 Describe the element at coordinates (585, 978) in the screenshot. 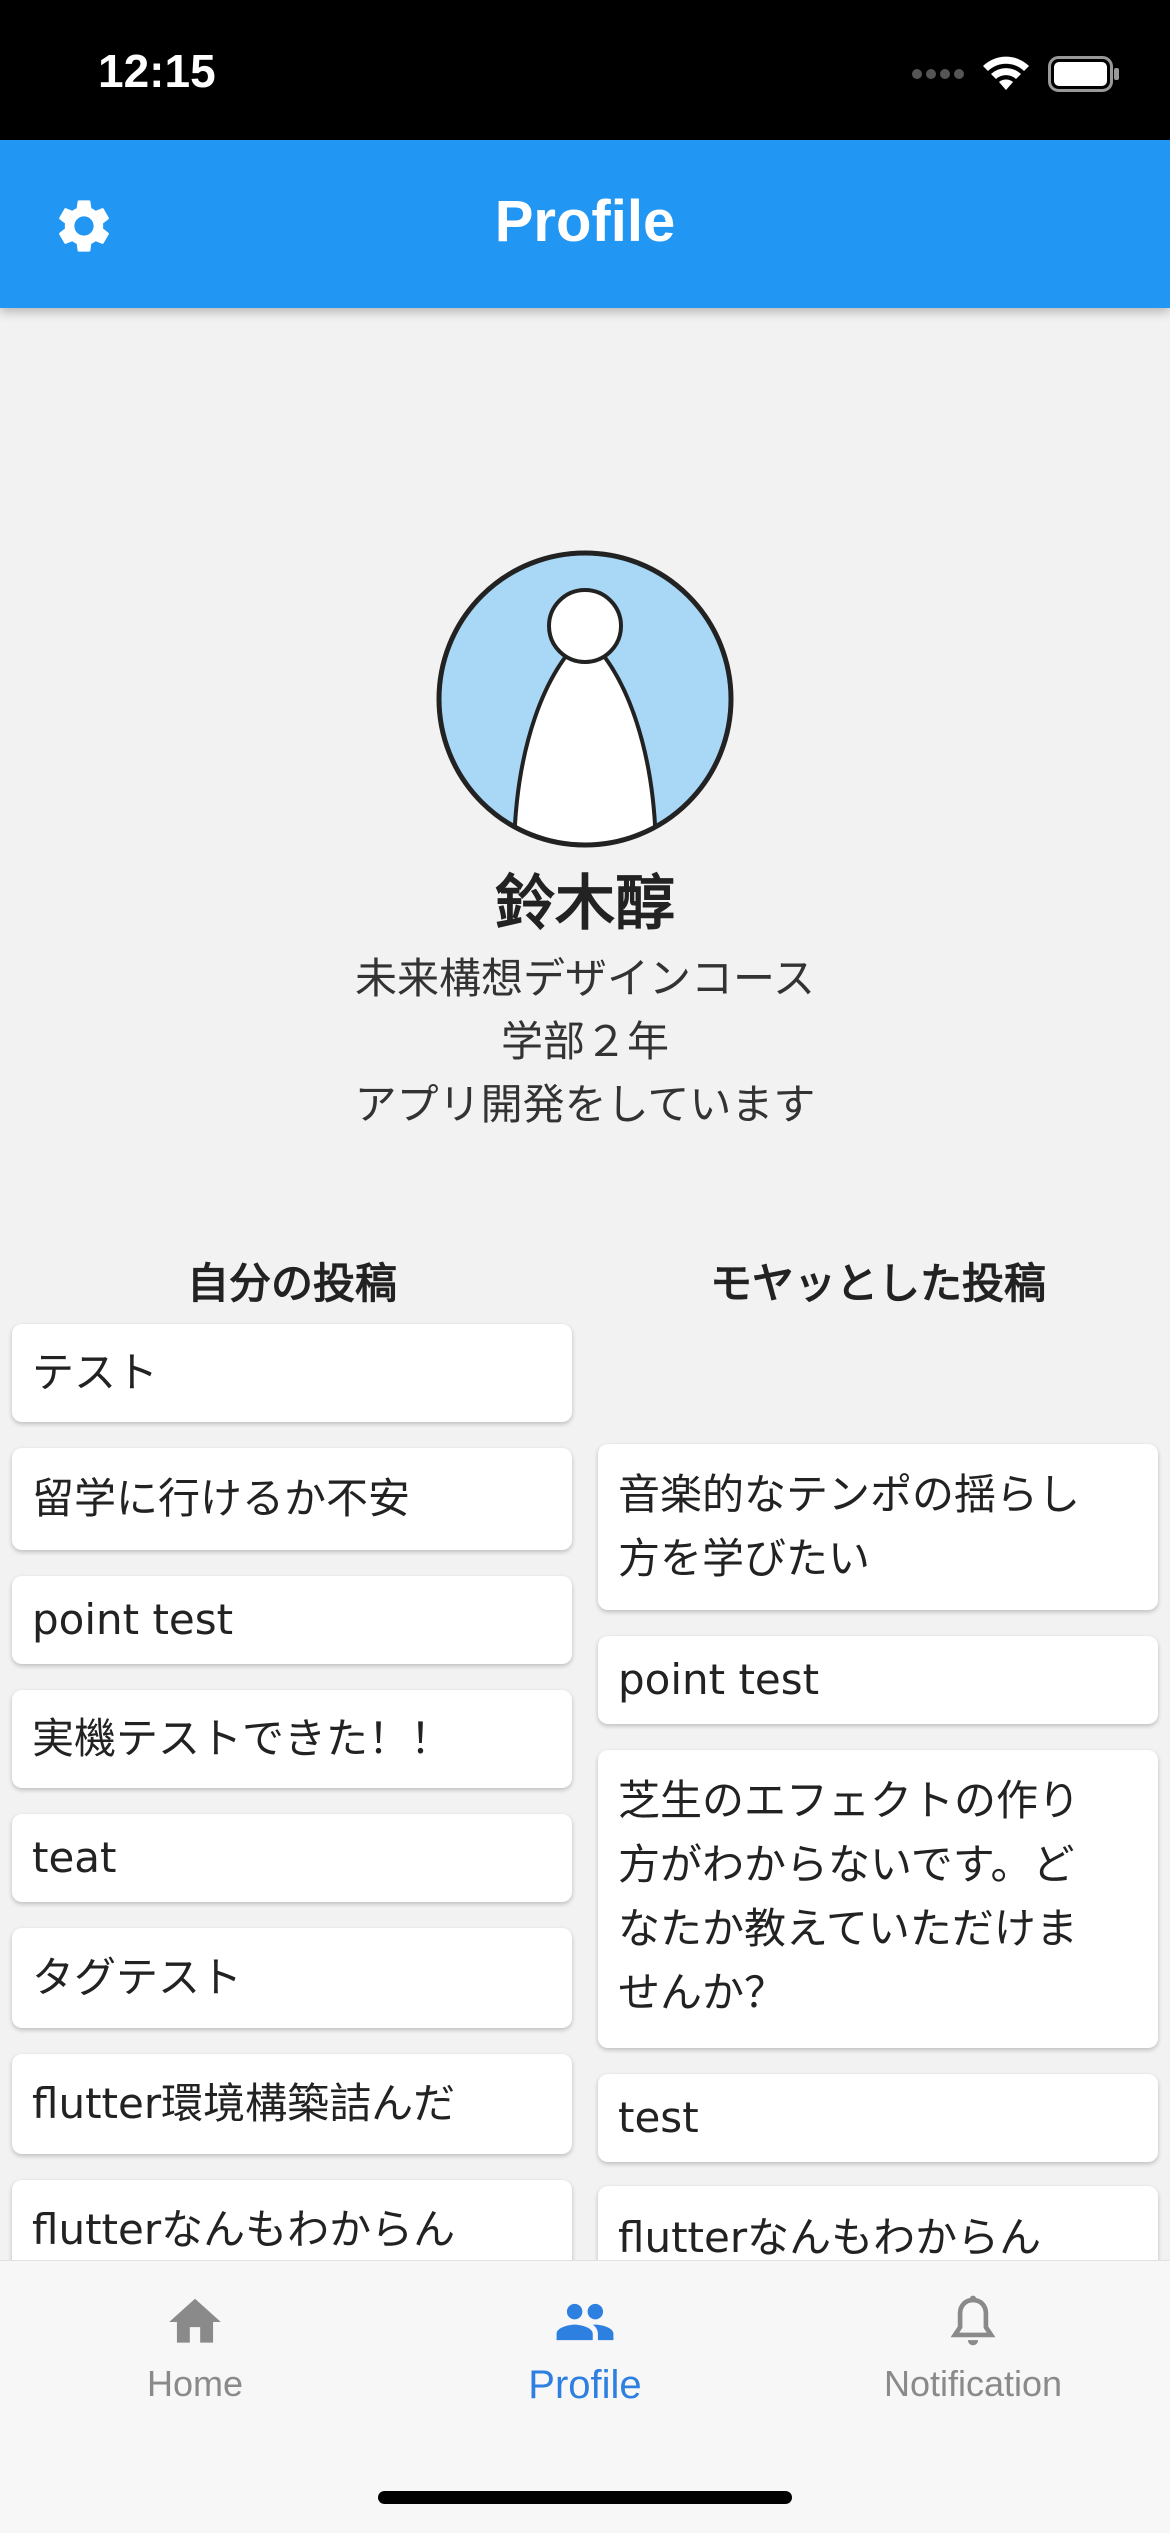

I see `profile-course: 未来構想デザインコース` at that location.